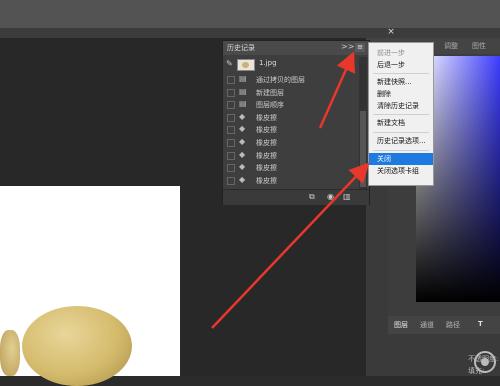 This screenshot has width=500, height=386. What do you see at coordinates (479, 46) in the screenshot?
I see `tab-properties: 图性` at bounding box center [479, 46].